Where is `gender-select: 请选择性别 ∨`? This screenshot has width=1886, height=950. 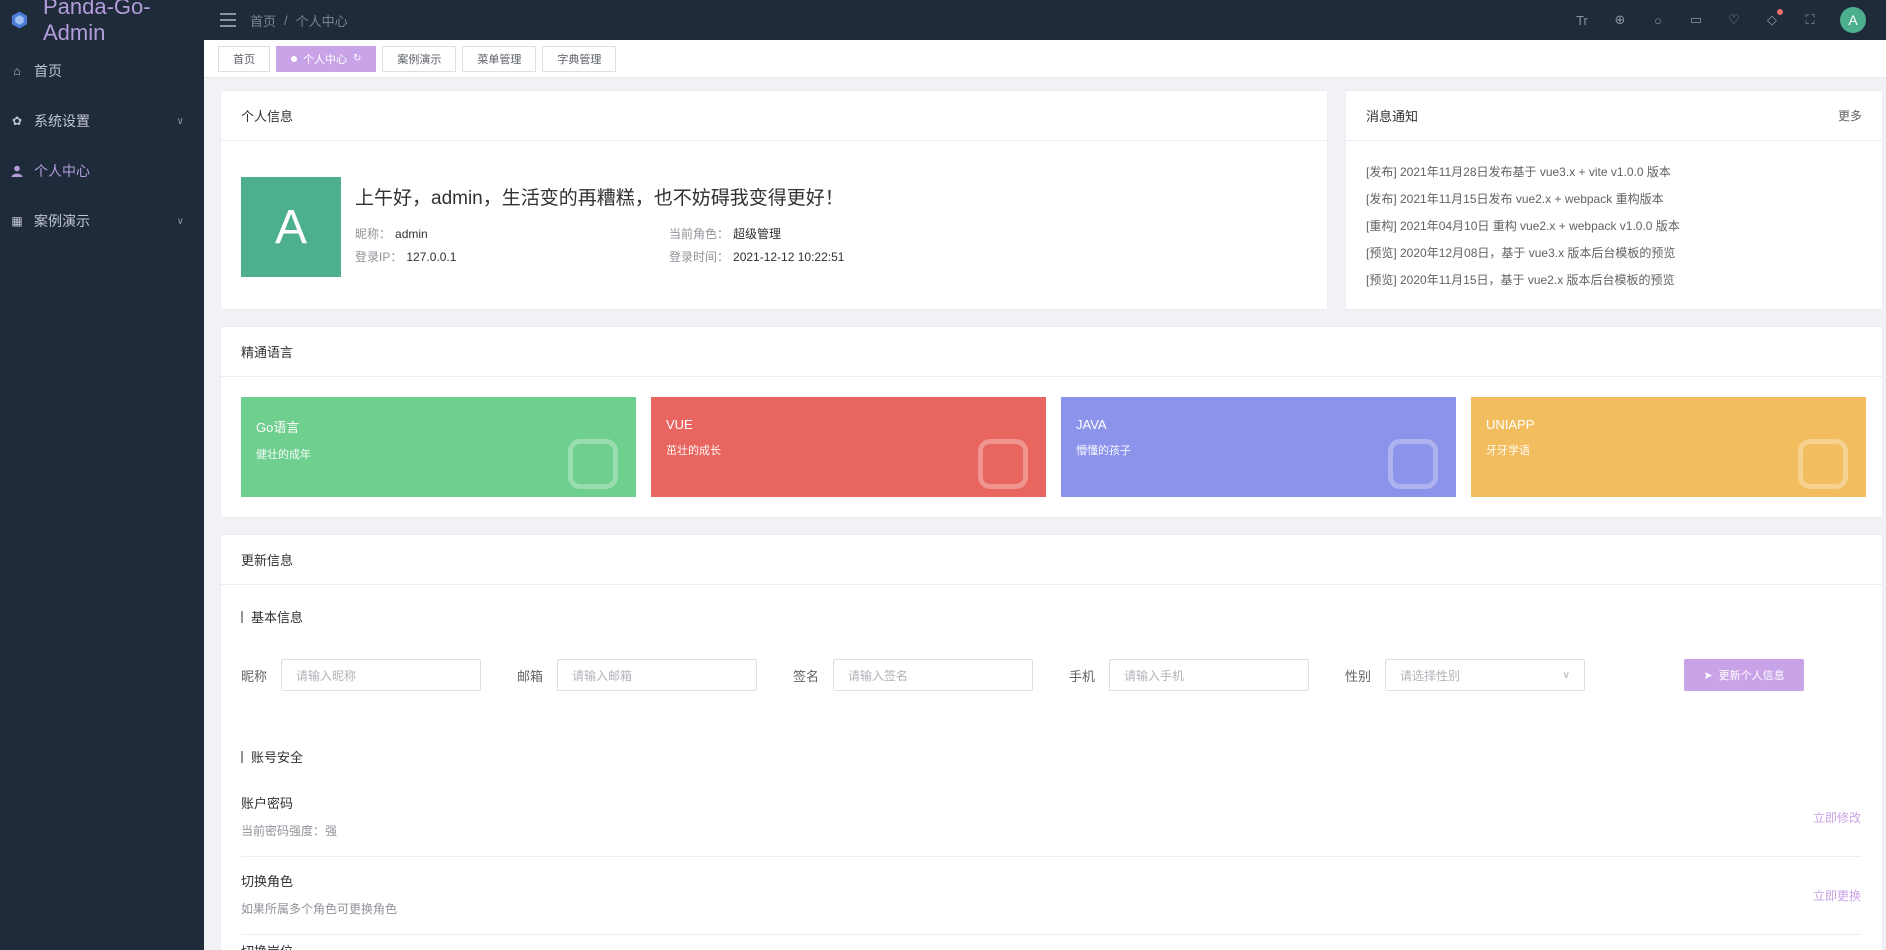
gender-select: 请选择性别 ∨ is located at coordinates (1485, 675).